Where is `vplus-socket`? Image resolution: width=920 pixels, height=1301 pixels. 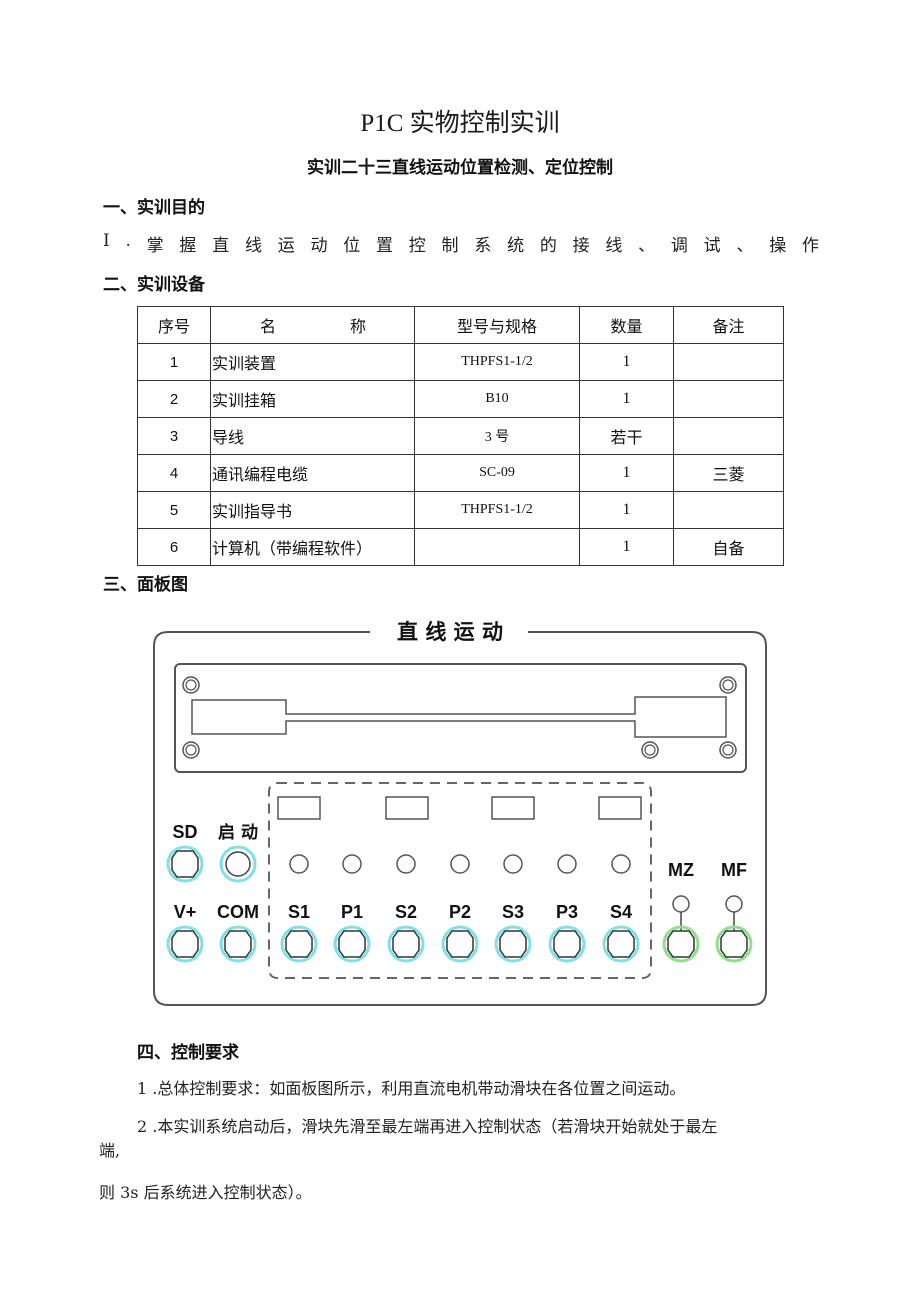
vplus-socket is located at coordinates (185, 944).